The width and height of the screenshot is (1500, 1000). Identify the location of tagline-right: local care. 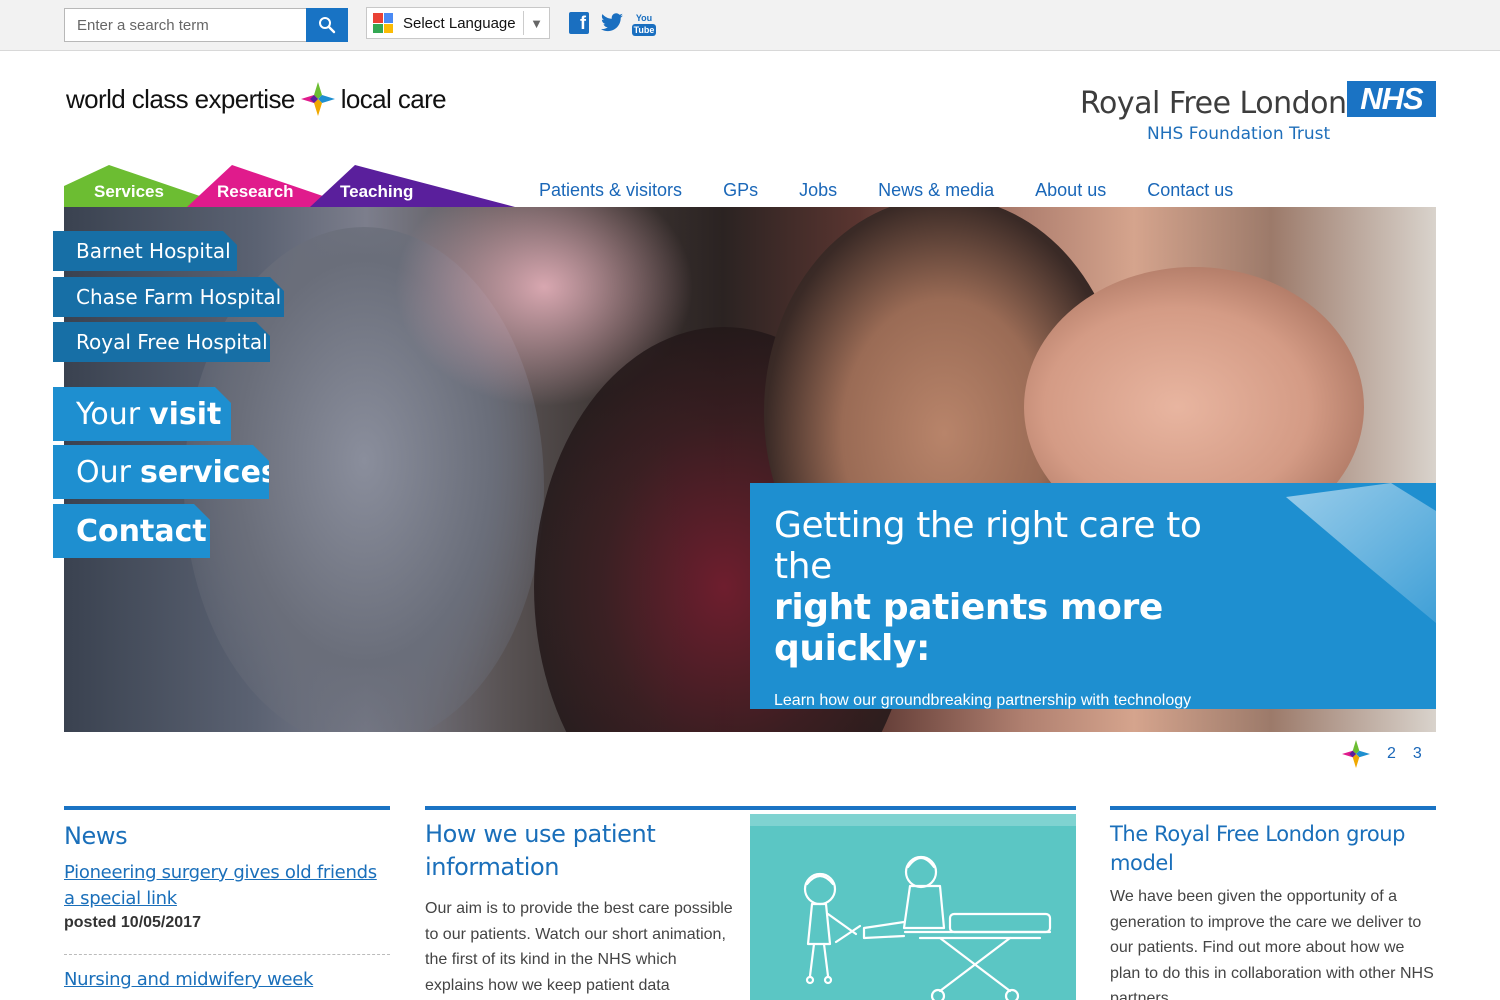
(393, 98).